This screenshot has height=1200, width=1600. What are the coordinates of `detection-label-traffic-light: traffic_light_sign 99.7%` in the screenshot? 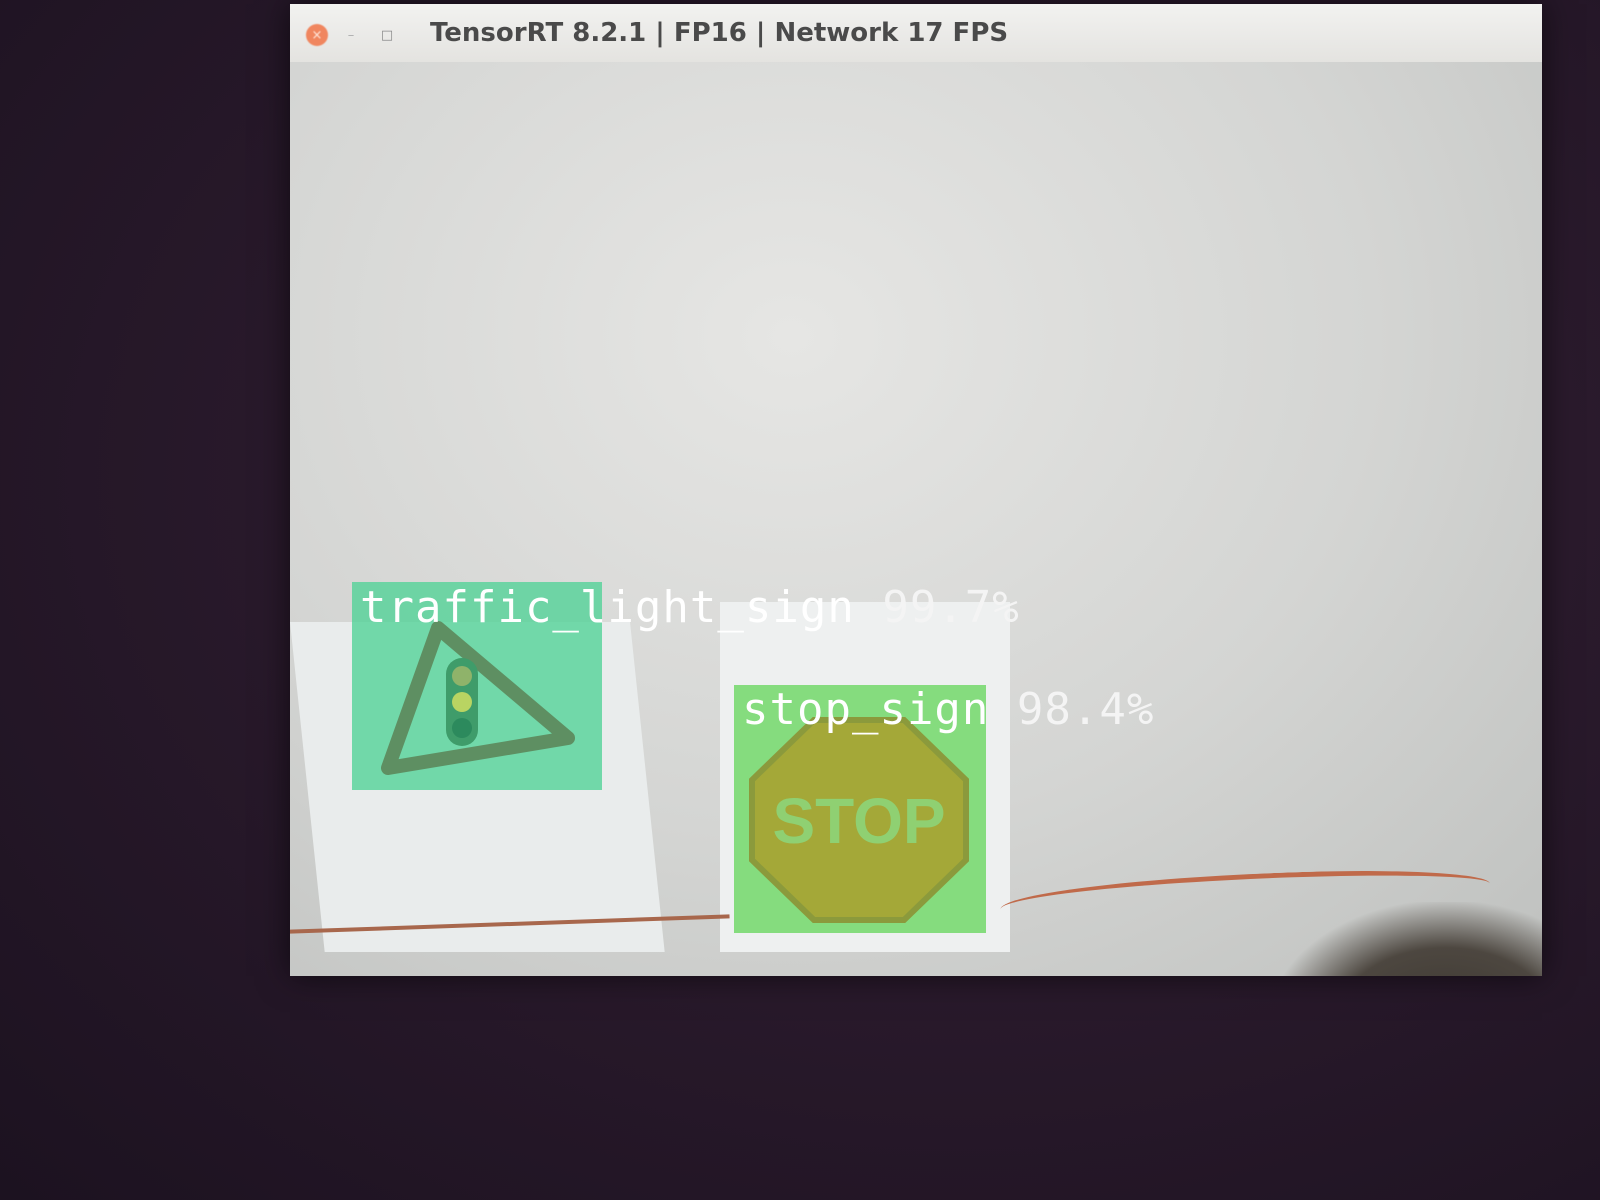 It's located at (690, 607).